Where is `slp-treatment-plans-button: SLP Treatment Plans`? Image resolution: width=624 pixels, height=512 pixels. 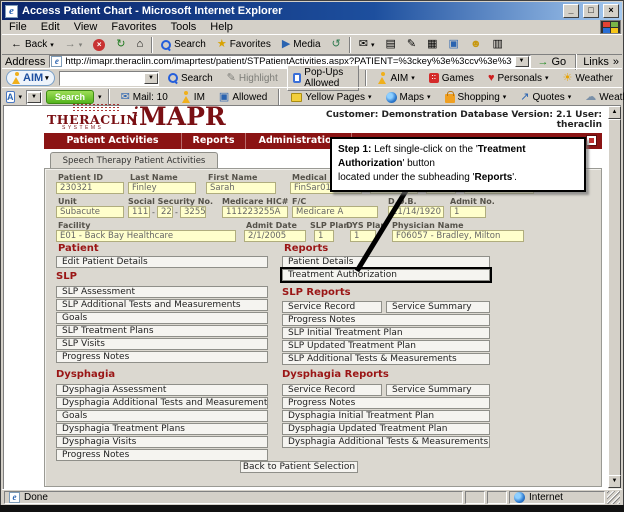
slp-treatment-plans-button: SLP Treatment Plans is located at coordinates (162, 331).